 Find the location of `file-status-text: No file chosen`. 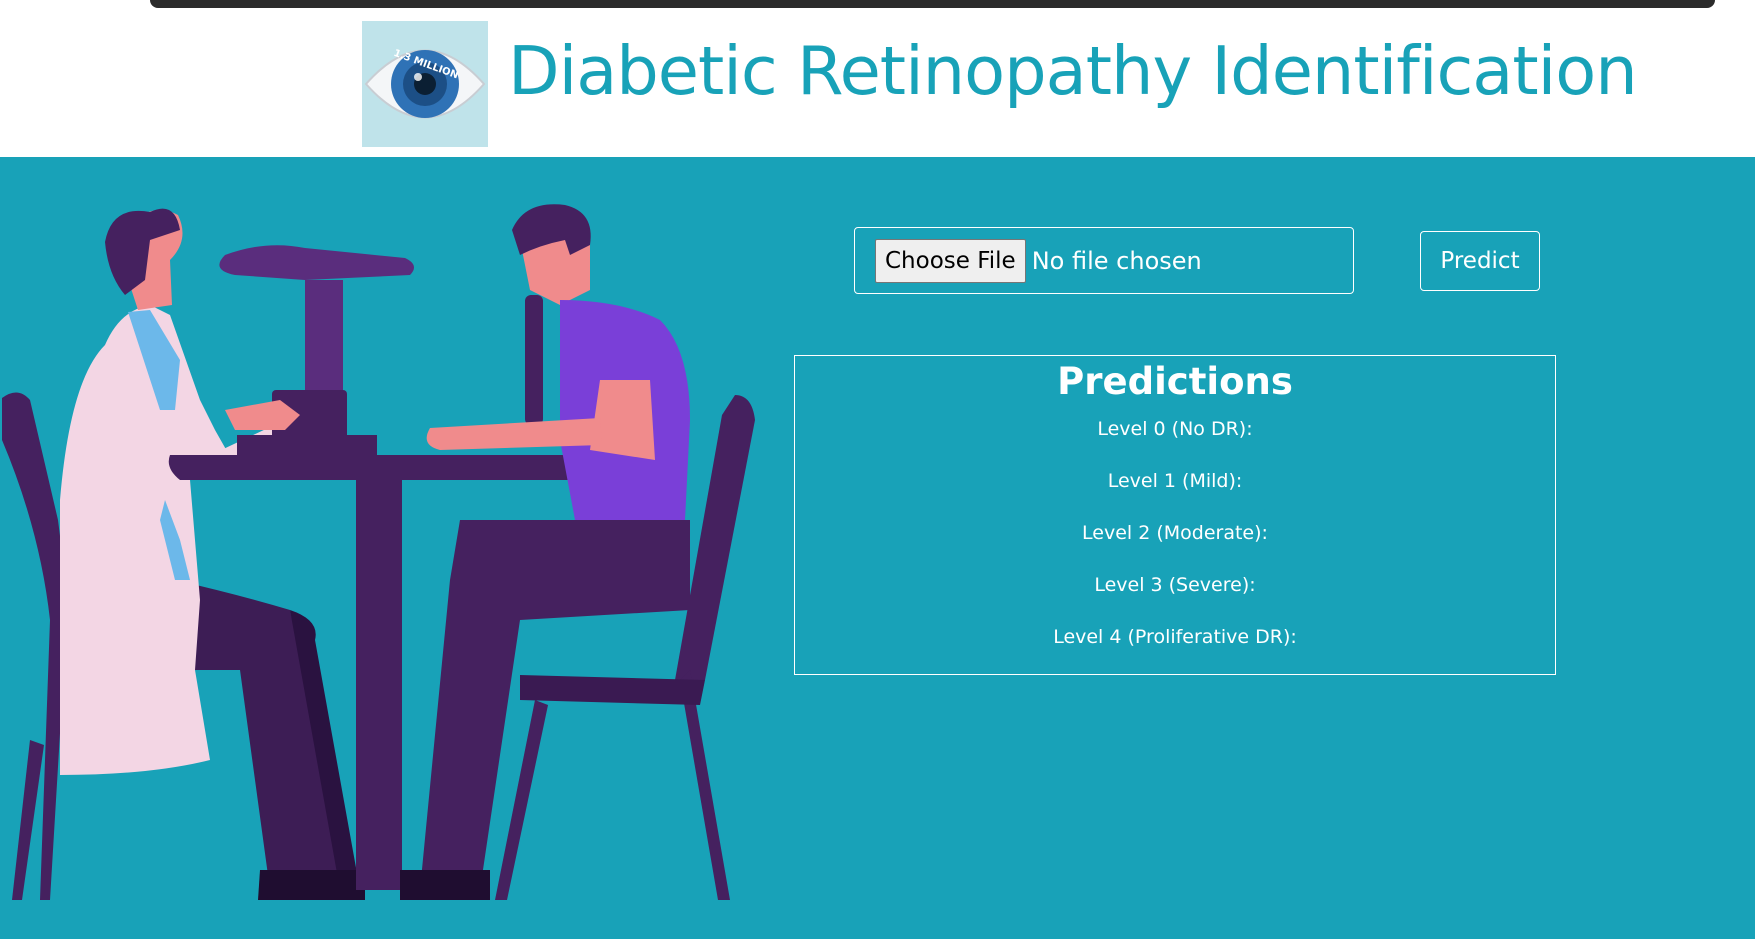

file-status-text: No file chosen is located at coordinates (1116, 260).